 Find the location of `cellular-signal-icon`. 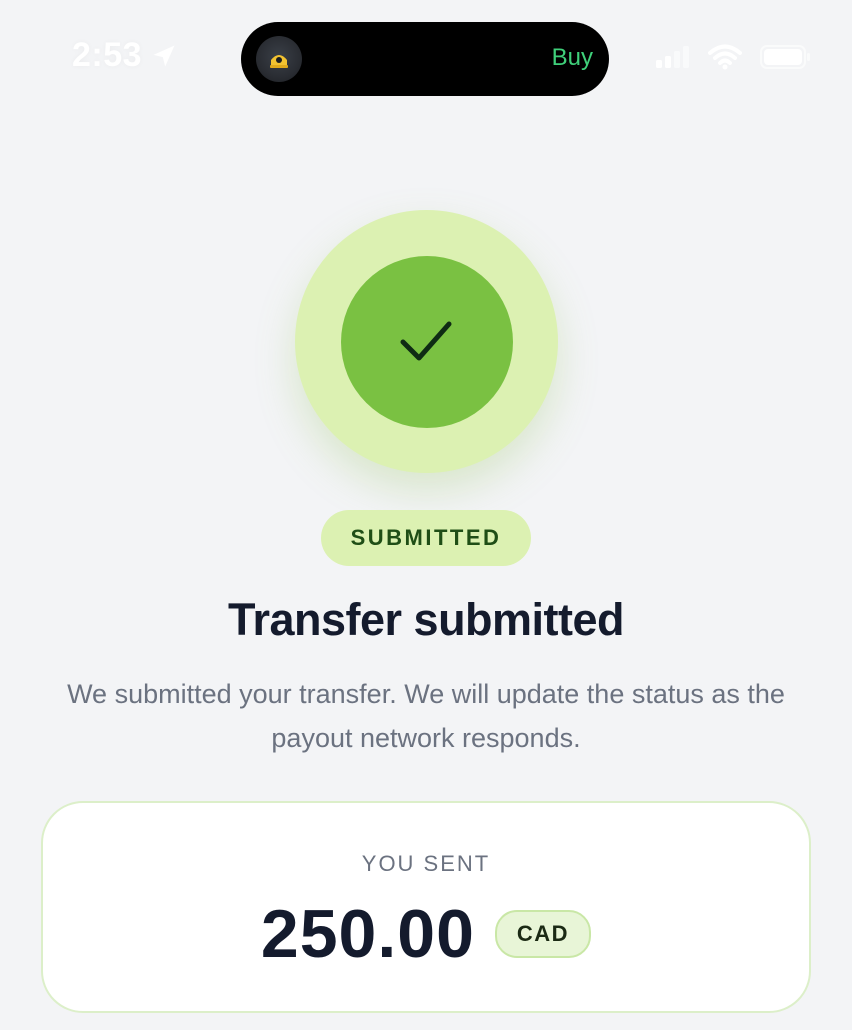

cellular-signal-icon is located at coordinates (673, 57).